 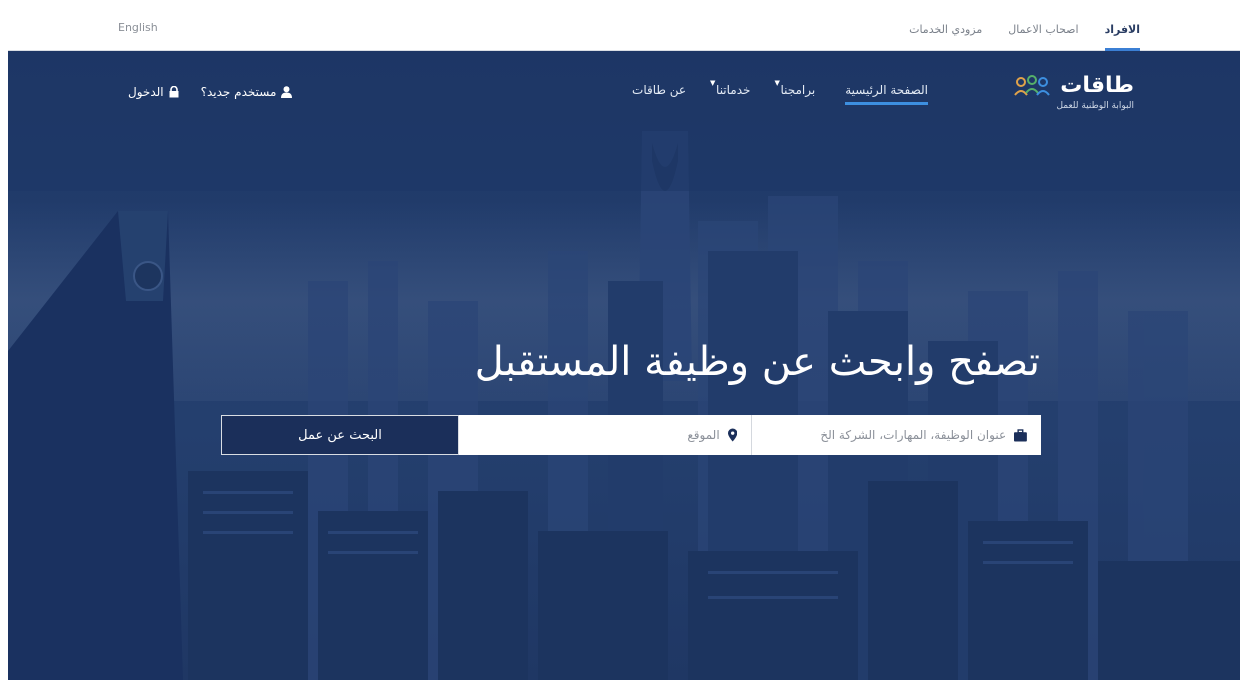 I want to click on new-user-label: مستخدم جديد؟, so click(x=238, y=92).